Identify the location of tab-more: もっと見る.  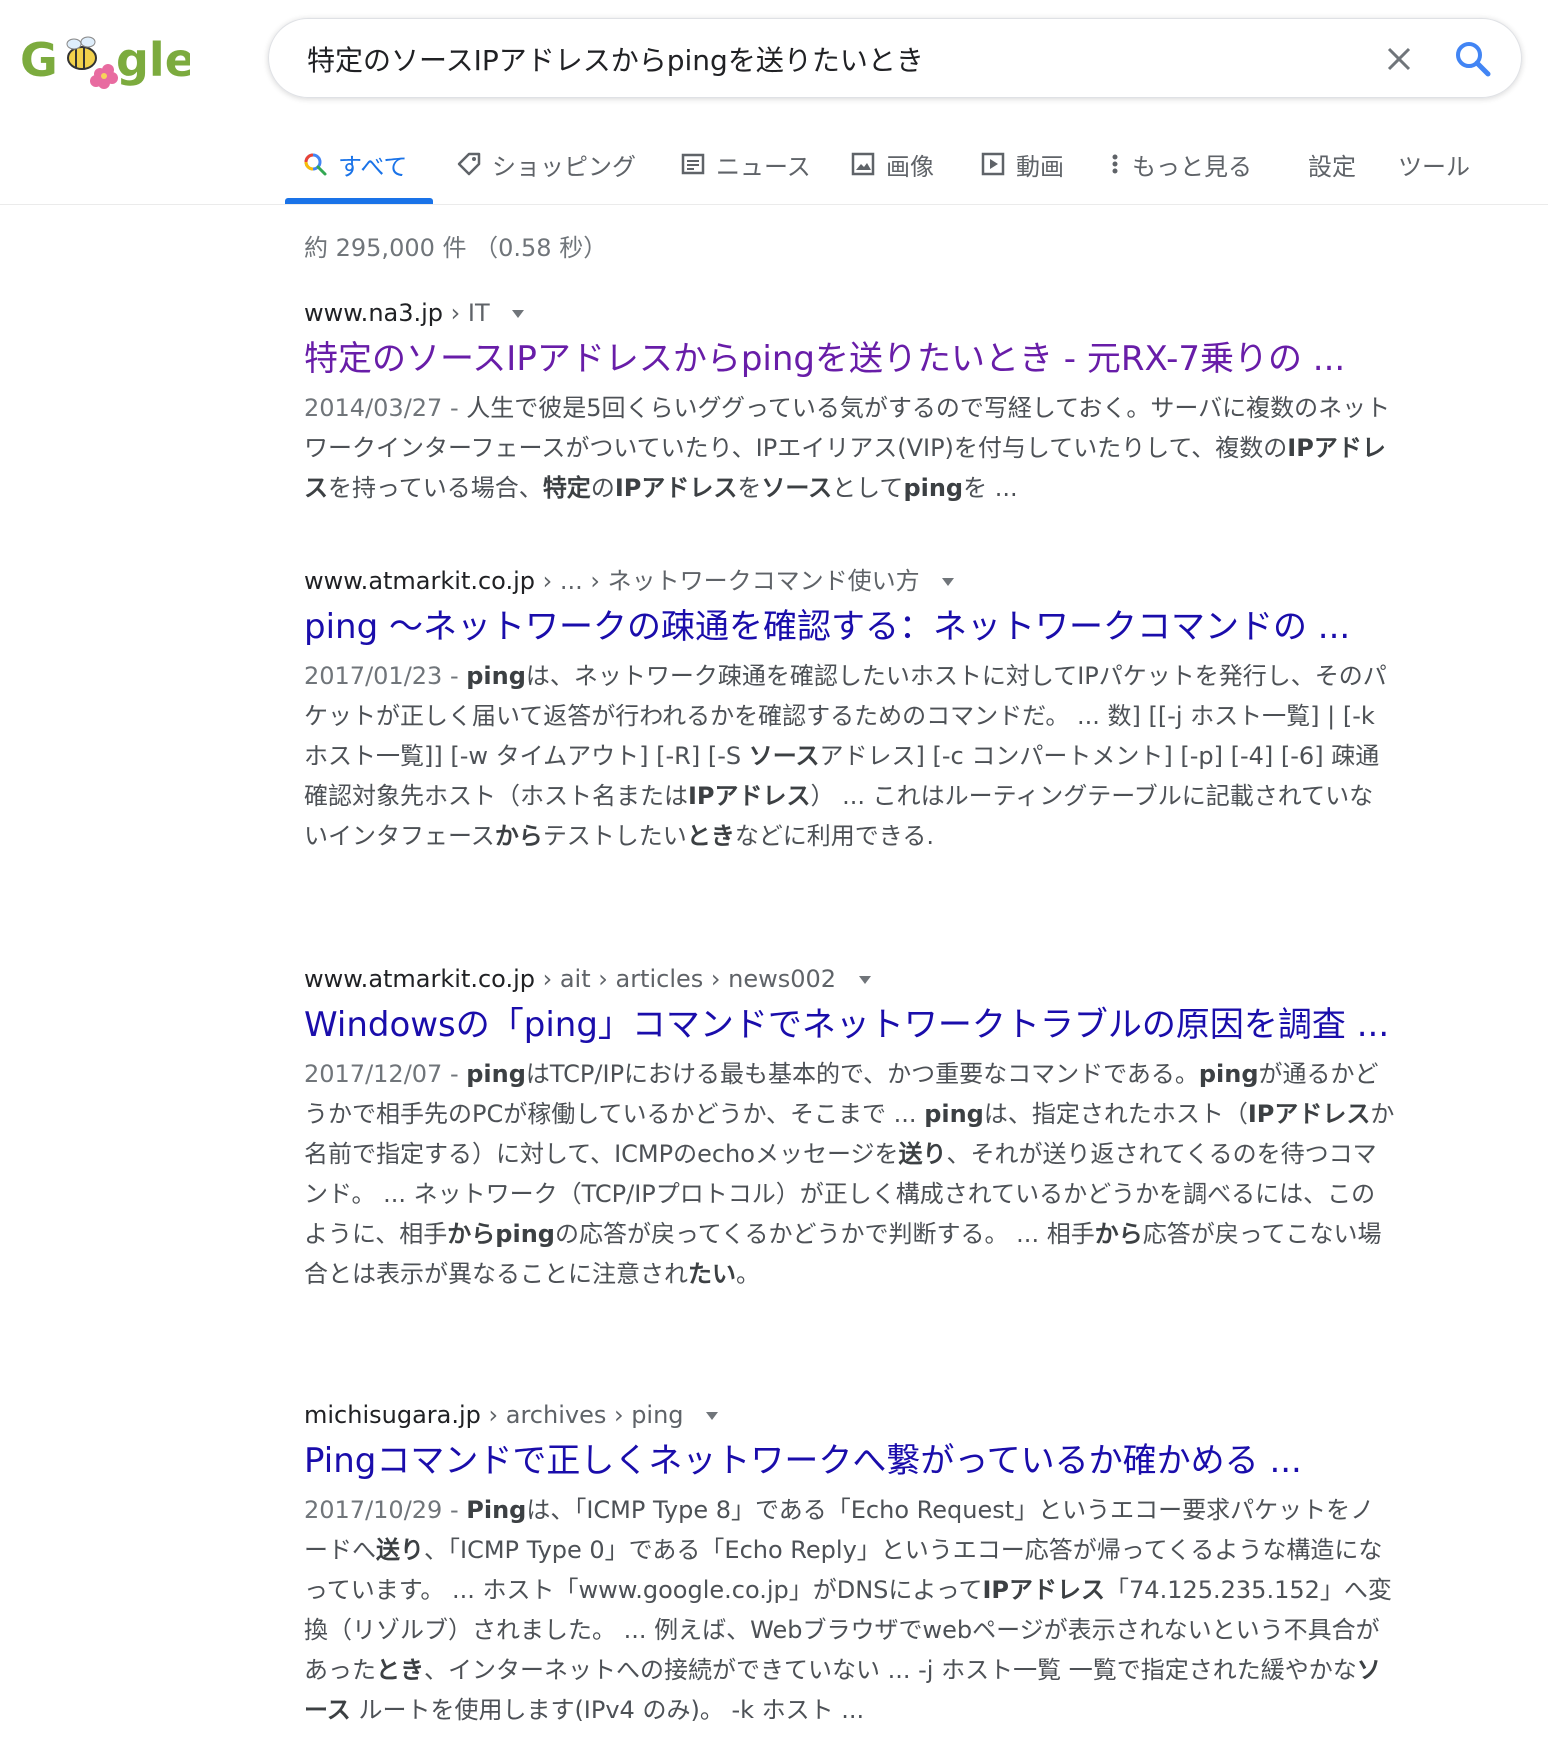
(1180, 164).